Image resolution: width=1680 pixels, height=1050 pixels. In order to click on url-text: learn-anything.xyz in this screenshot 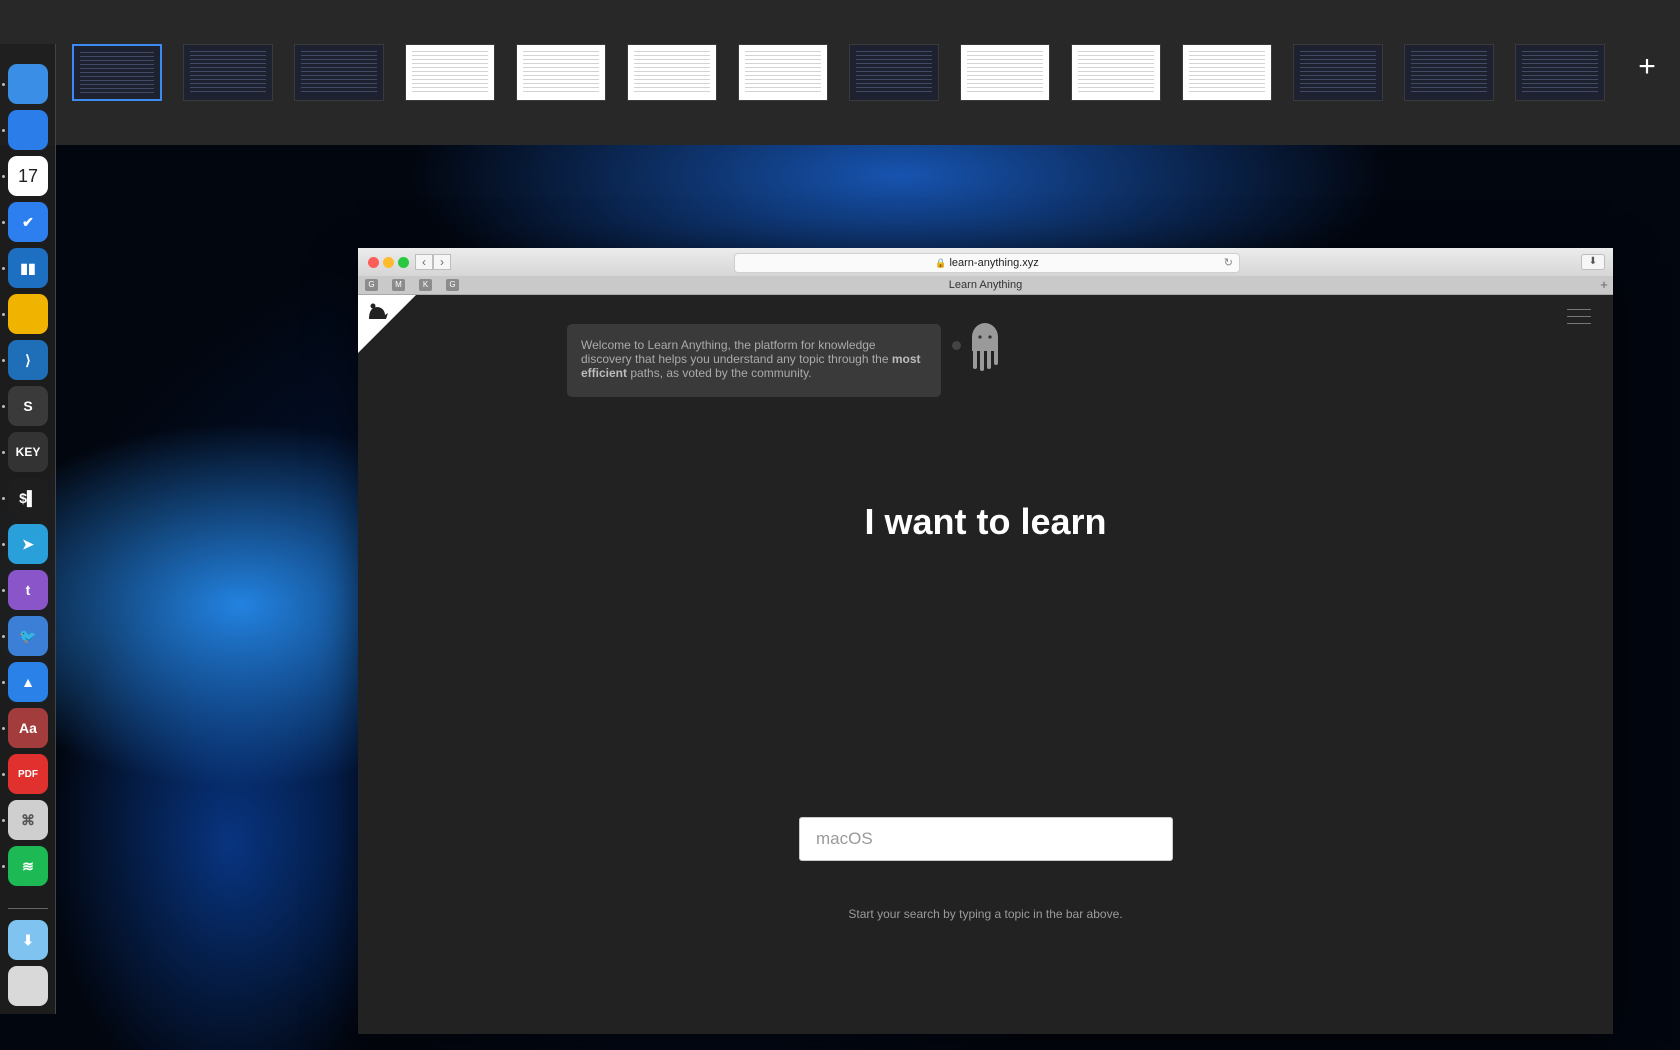, I will do `click(994, 263)`.